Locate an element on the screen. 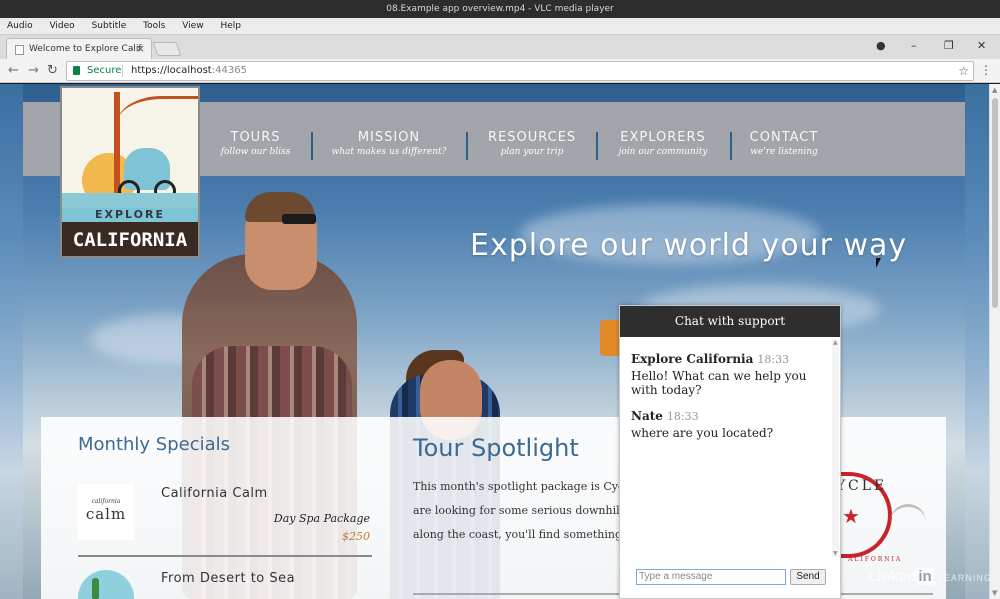  address-bar: Secure https://localhost:44365 ☆ is located at coordinates (520, 71).